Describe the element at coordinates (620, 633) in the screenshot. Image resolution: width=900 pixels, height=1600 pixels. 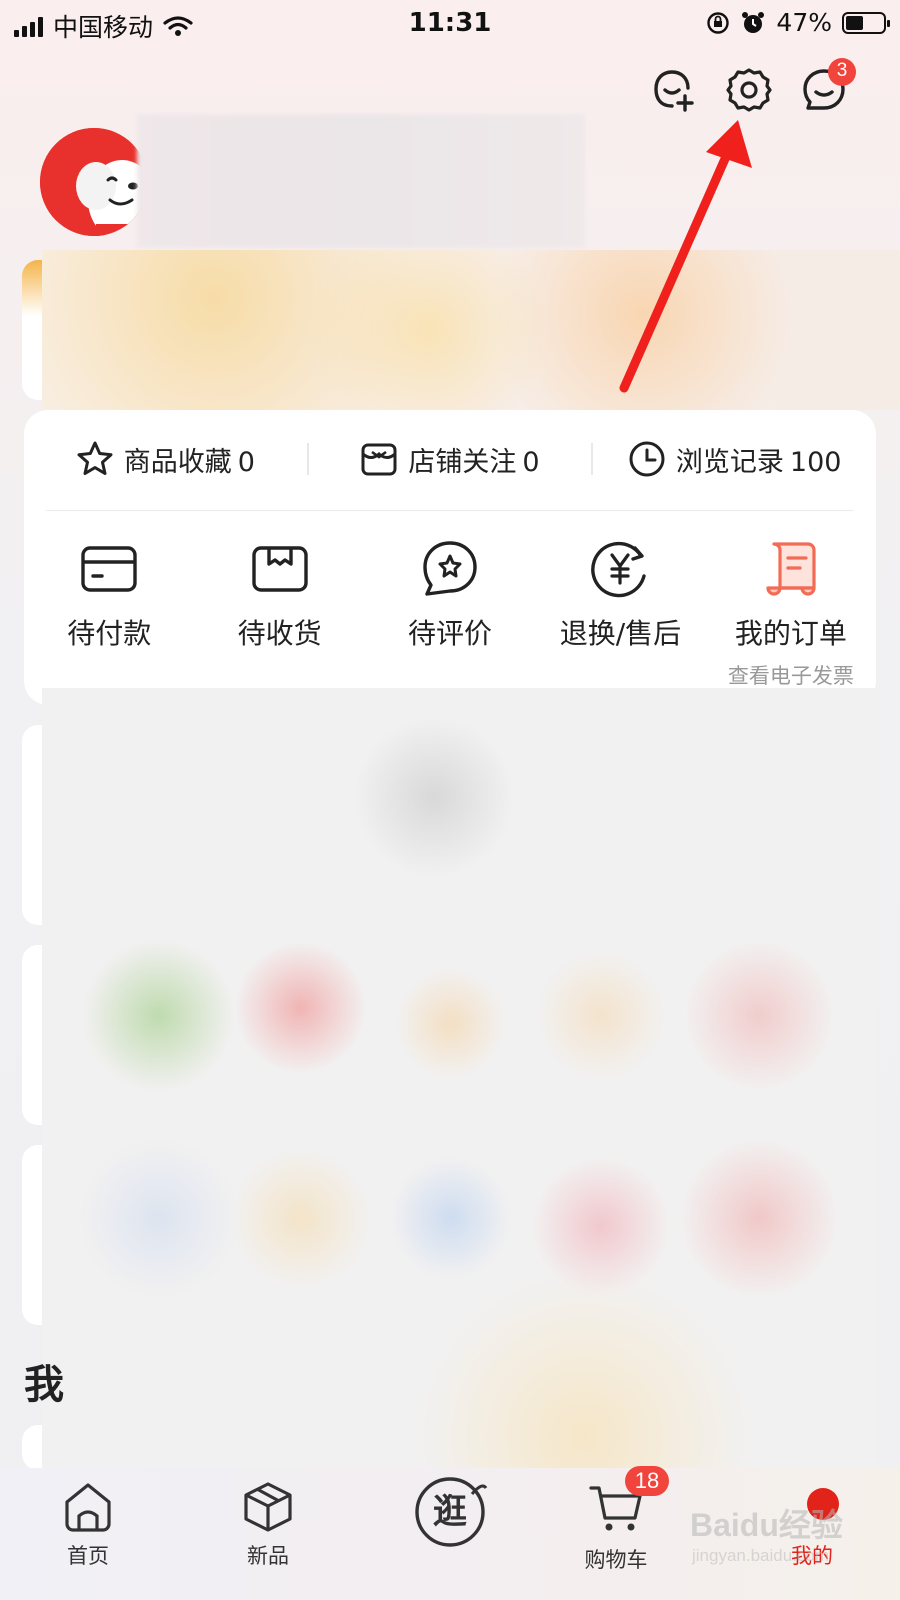
I see `returns-aftersale-label: 退换/售后` at that location.